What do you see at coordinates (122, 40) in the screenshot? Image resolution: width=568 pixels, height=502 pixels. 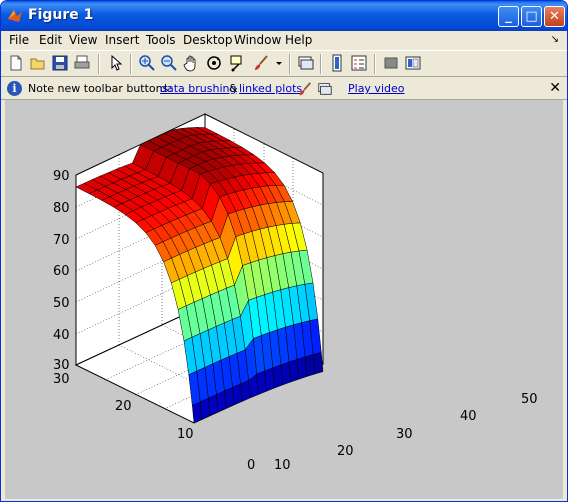 I see `menu-insert: Insert` at bounding box center [122, 40].